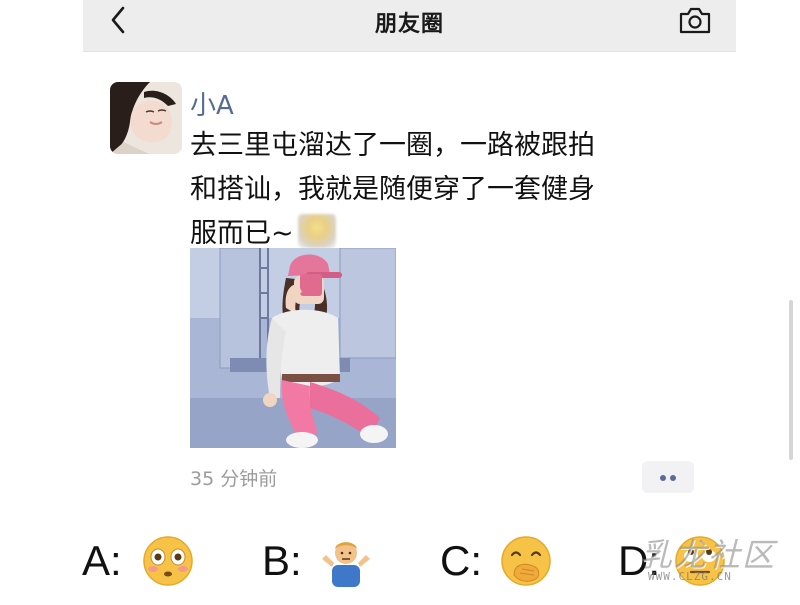 The width and height of the screenshot is (800, 605). What do you see at coordinates (142, 563) in the screenshot?
I see `option-a: A:` at bounding box center [142, 563].